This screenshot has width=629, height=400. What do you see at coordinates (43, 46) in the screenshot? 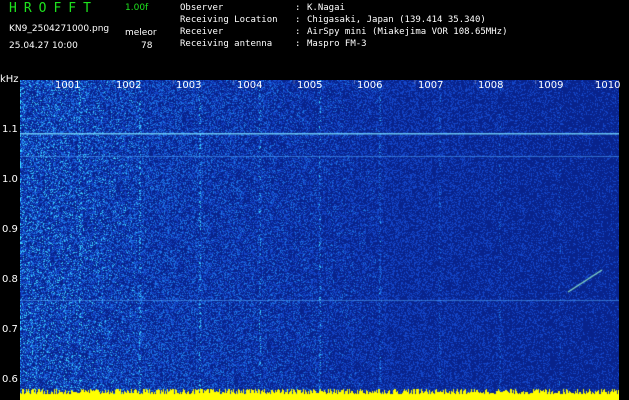
I see `datetime: 25.04.27 10:00` at bounding box center [43, 46].